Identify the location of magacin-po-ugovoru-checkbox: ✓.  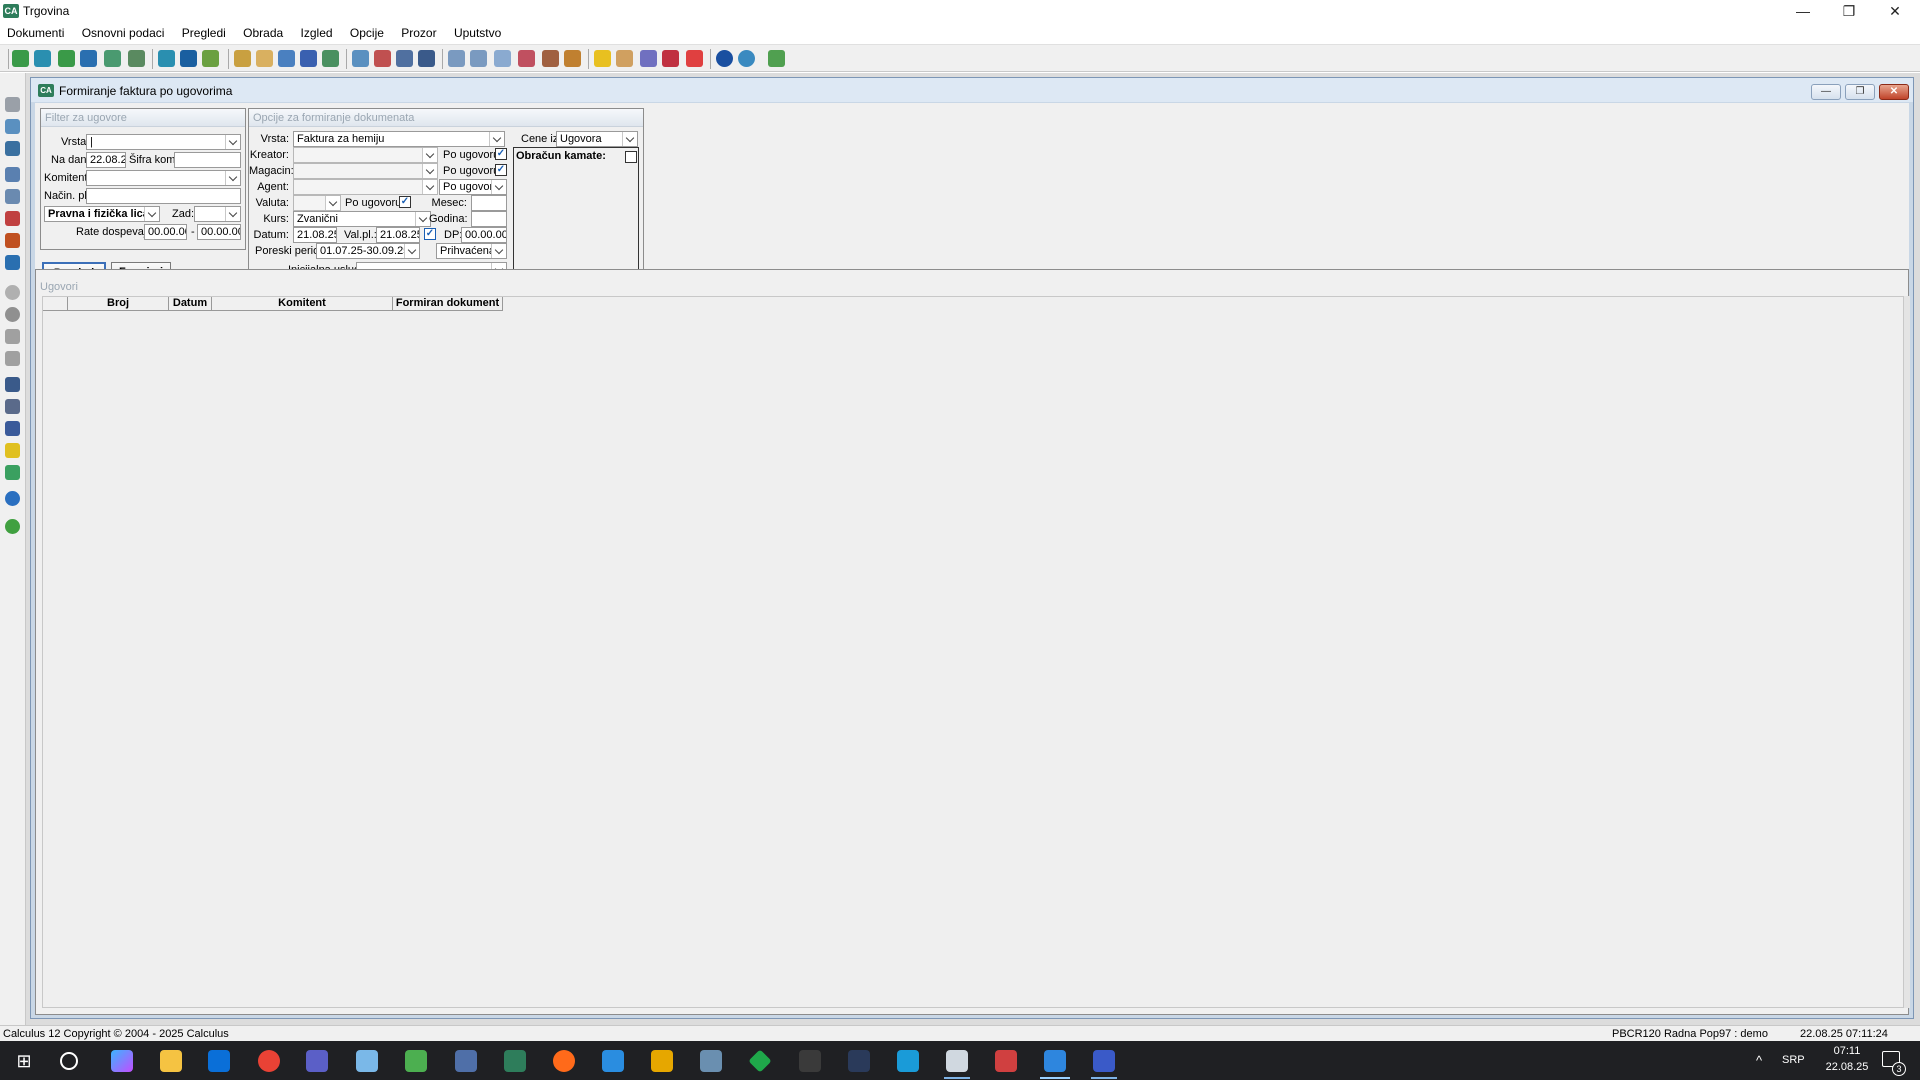
(501, 170).